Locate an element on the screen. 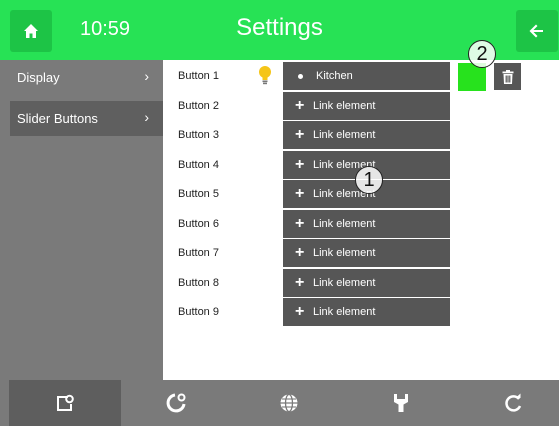  linked-element-button: Kitchen is located at coordinates (366, 76).